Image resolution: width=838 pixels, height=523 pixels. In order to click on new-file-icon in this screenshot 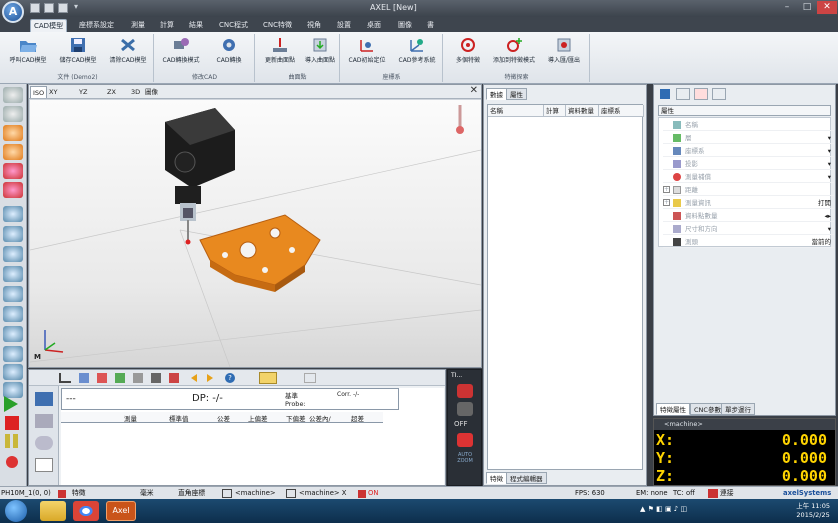, I will do `click(35, 8)`.